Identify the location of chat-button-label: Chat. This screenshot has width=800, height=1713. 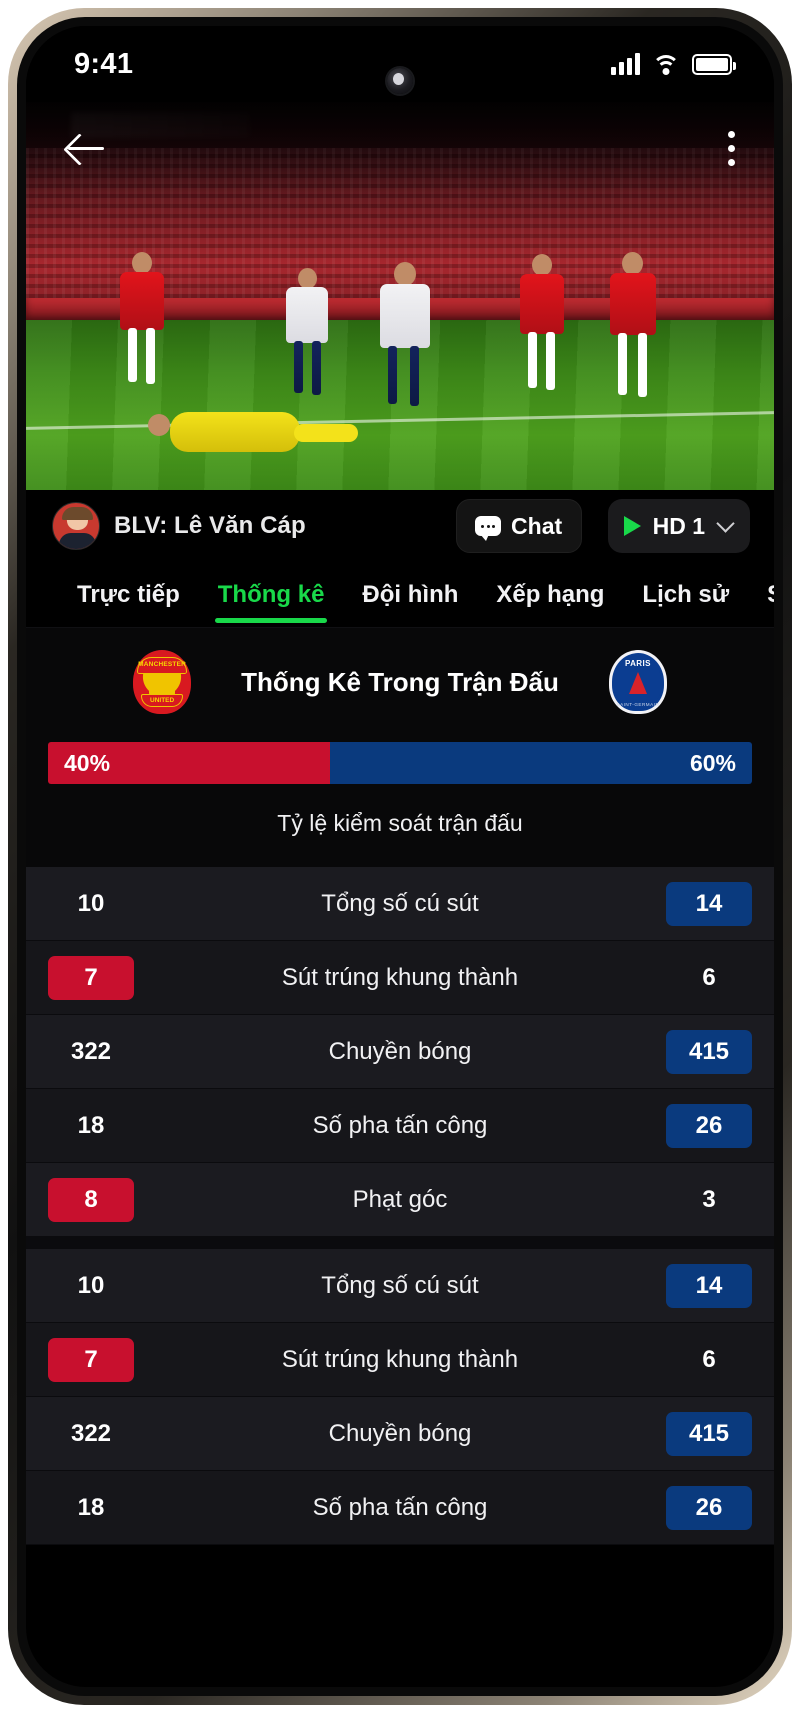
(537, 525).